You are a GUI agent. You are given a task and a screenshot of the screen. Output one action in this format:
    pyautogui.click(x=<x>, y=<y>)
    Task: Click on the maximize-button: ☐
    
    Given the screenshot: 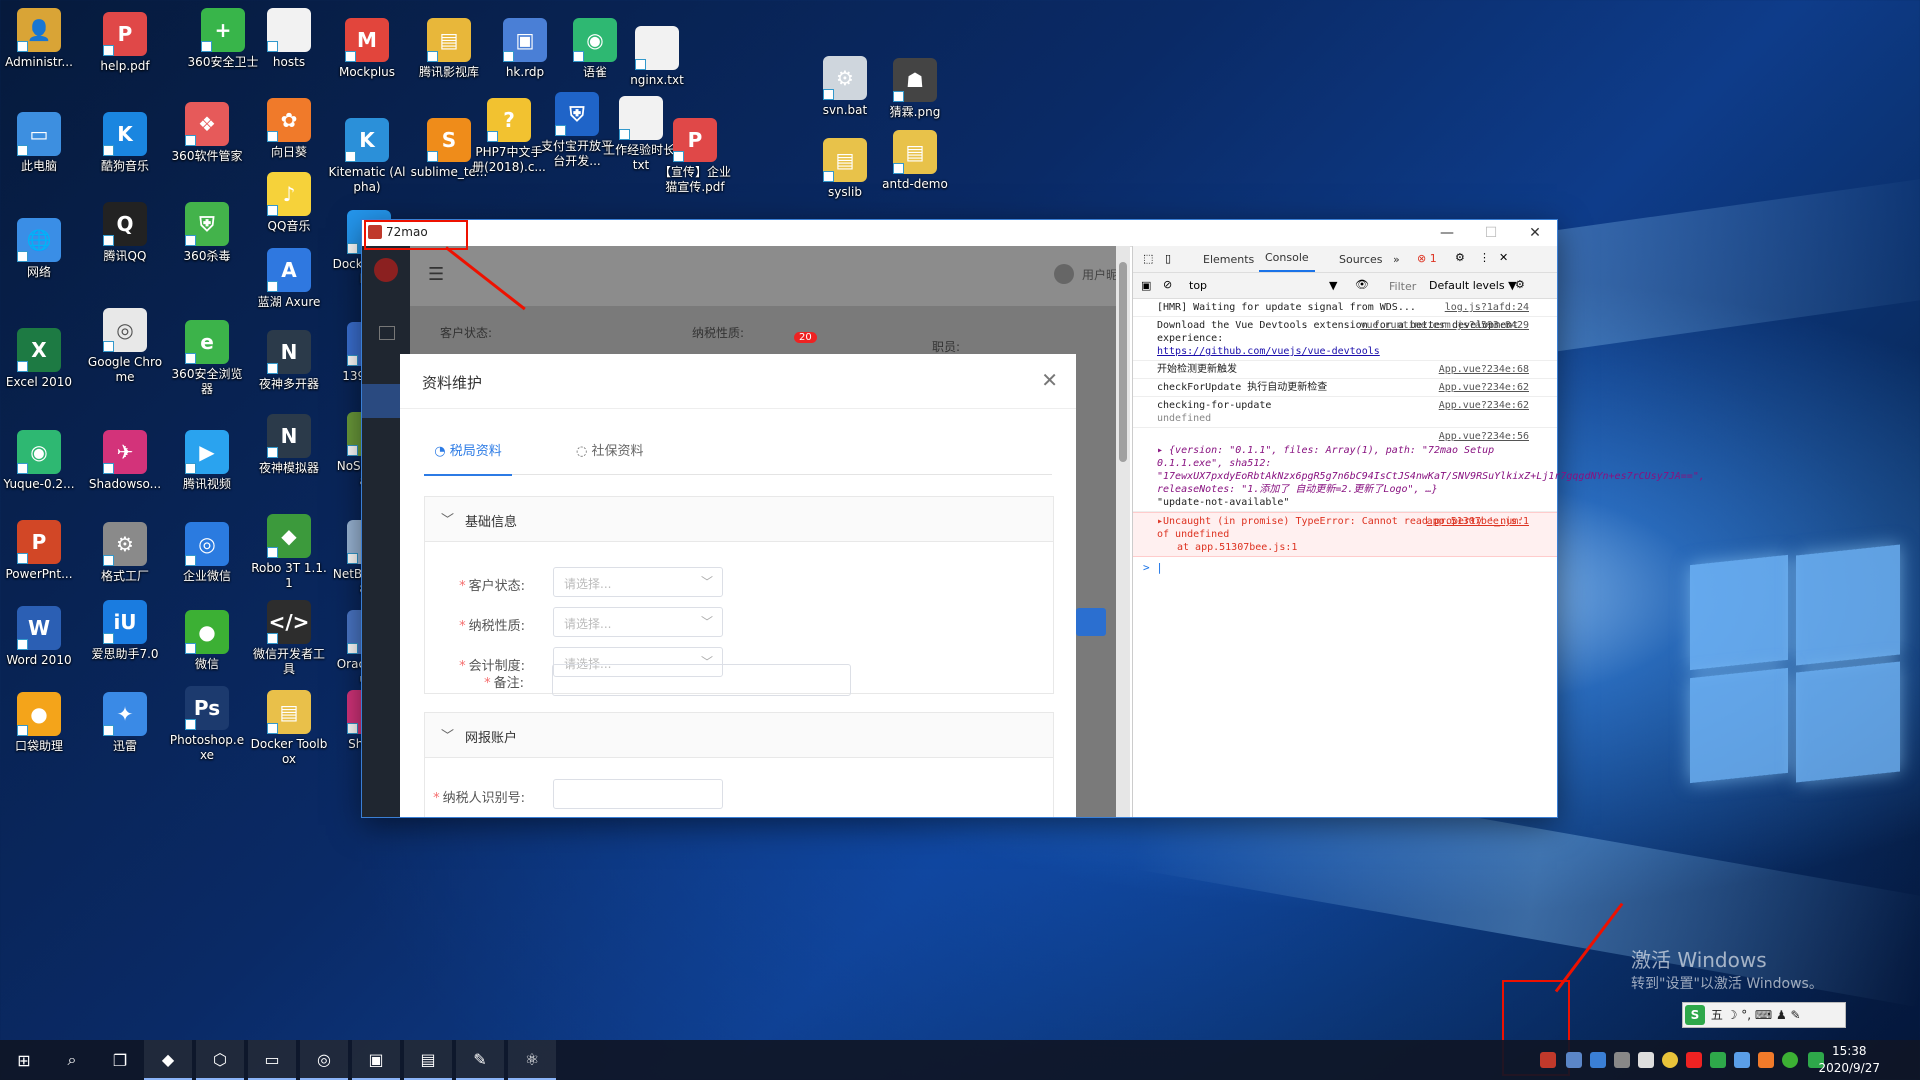 What is the action you would take?
    pyautogui.click(x=1491, y=233)
    